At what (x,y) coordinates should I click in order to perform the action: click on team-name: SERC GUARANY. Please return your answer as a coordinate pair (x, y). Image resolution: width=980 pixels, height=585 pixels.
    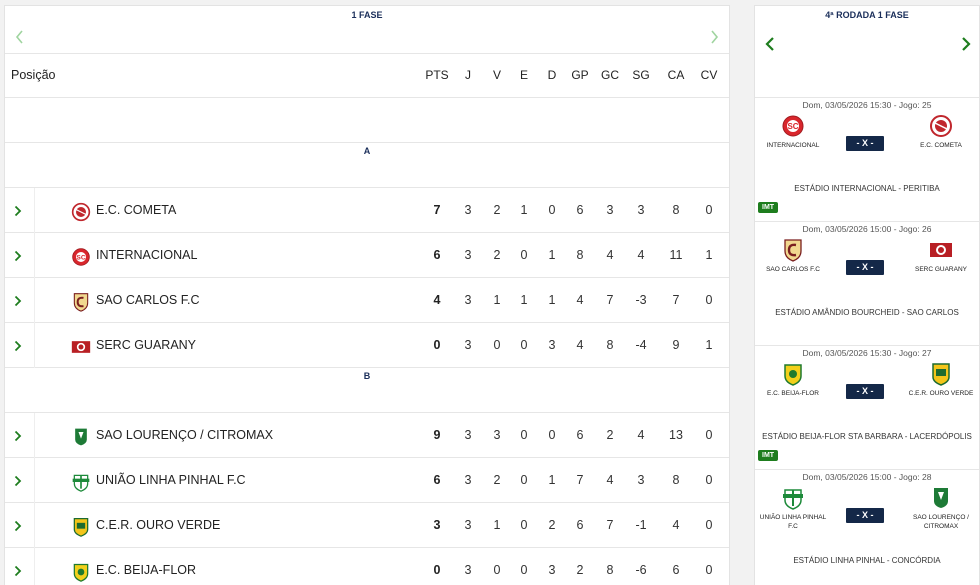
    Looking at the image, I should click on (146, 345).